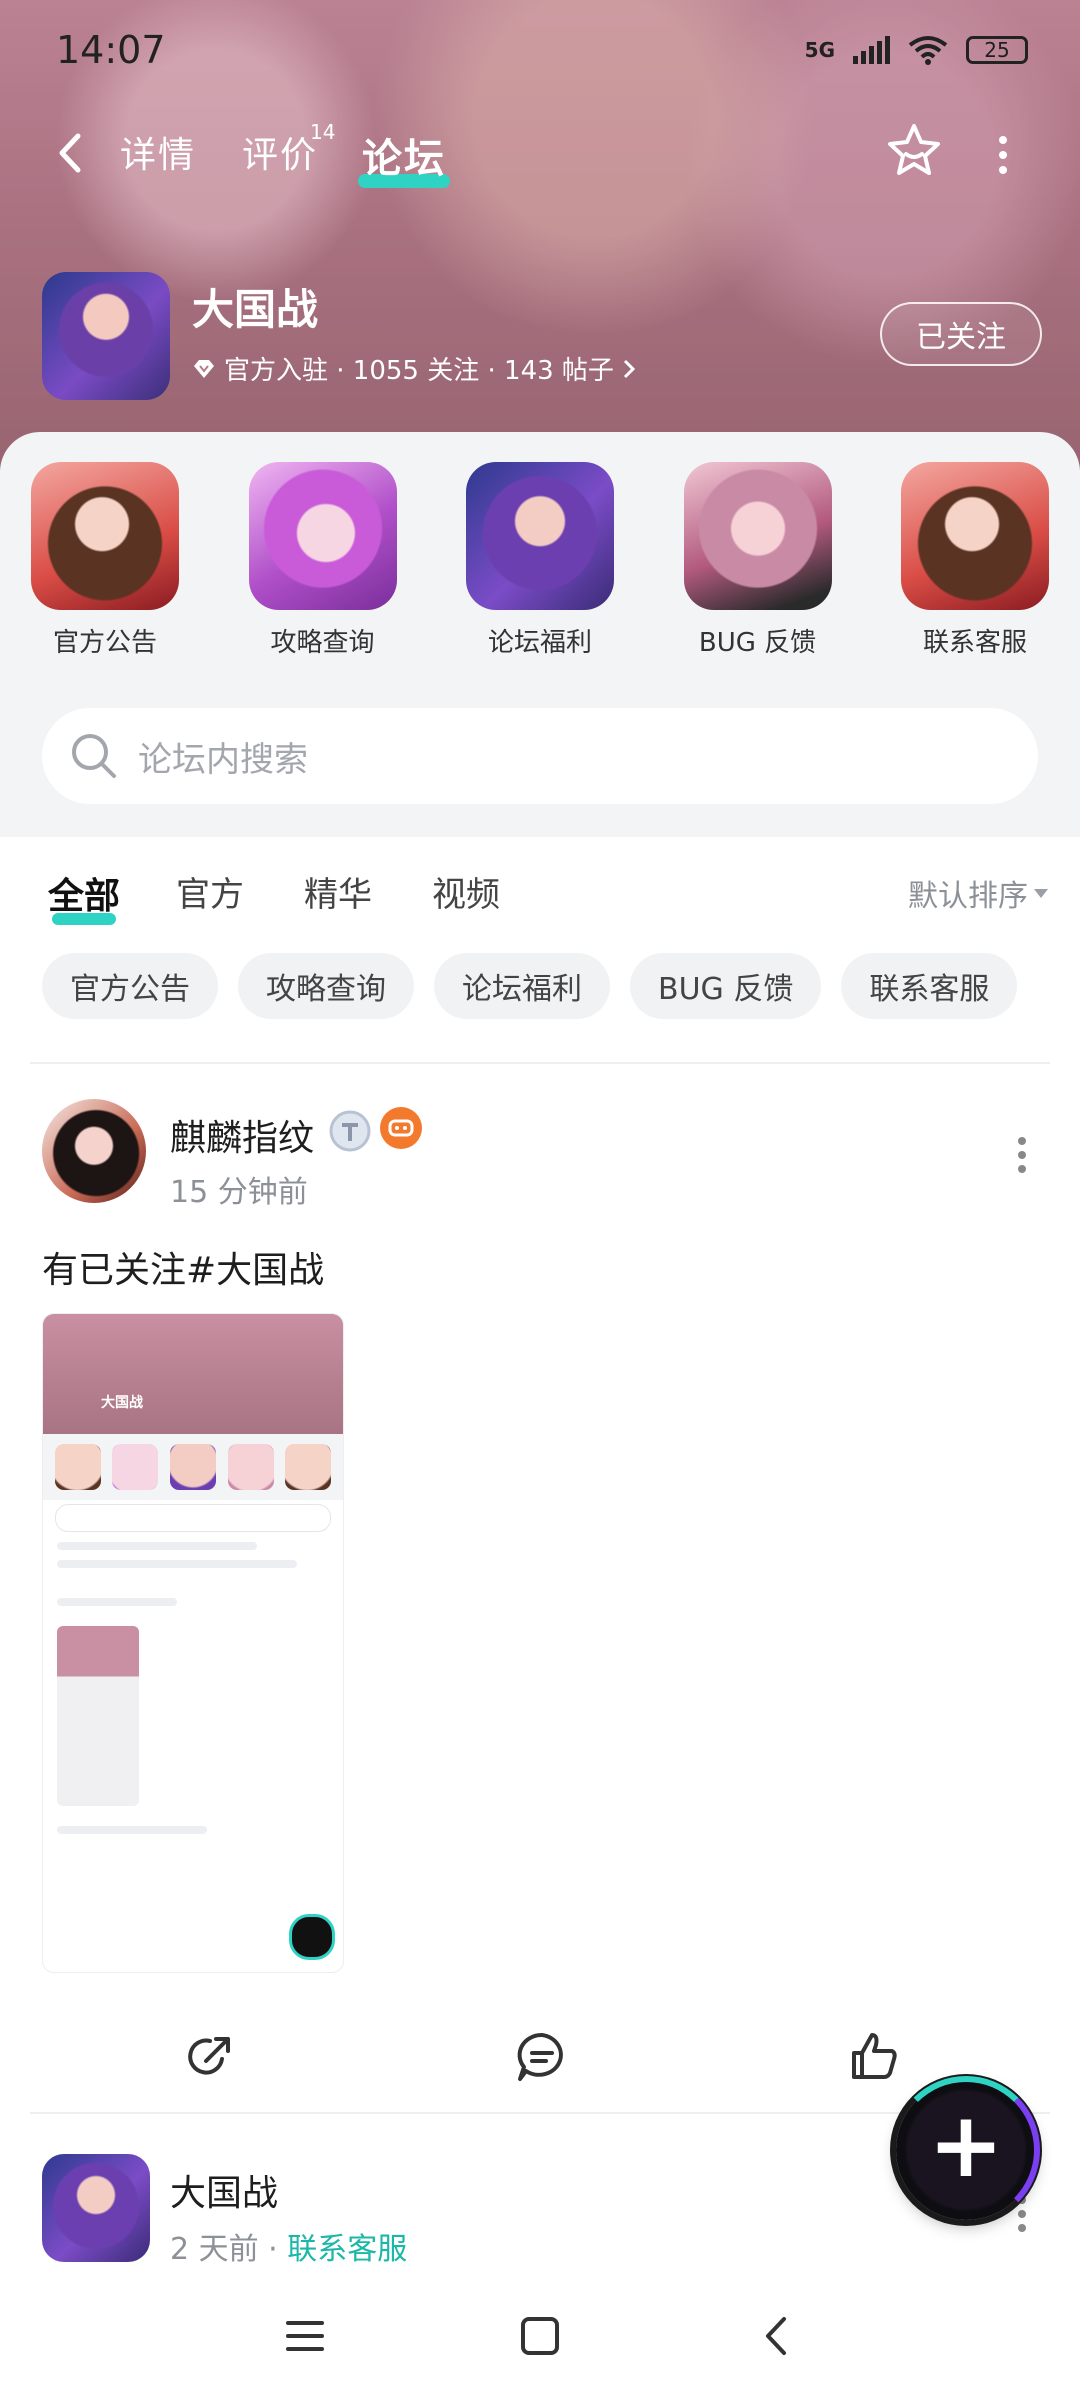  What do you see at coordinates (130, 986) in the screenshot?
I see `chip-official-notice: 官方公告` at bounding box center [130, 986].